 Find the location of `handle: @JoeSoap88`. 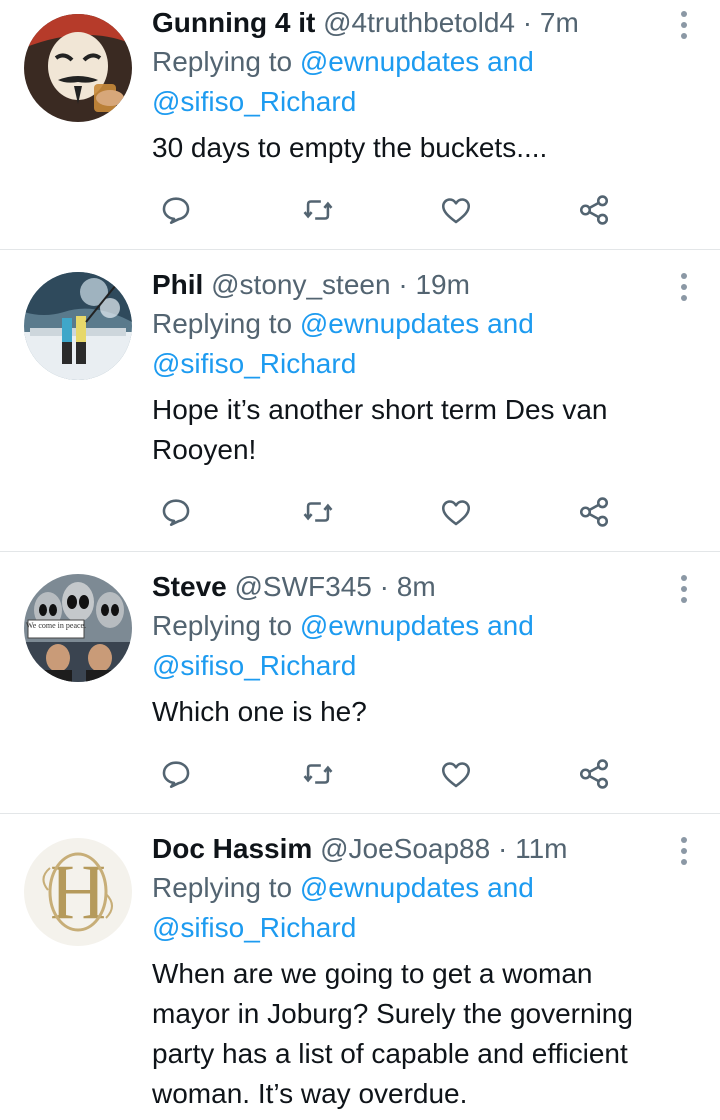

handle: @JoeSoap88 is located at coordinates (405, 848).